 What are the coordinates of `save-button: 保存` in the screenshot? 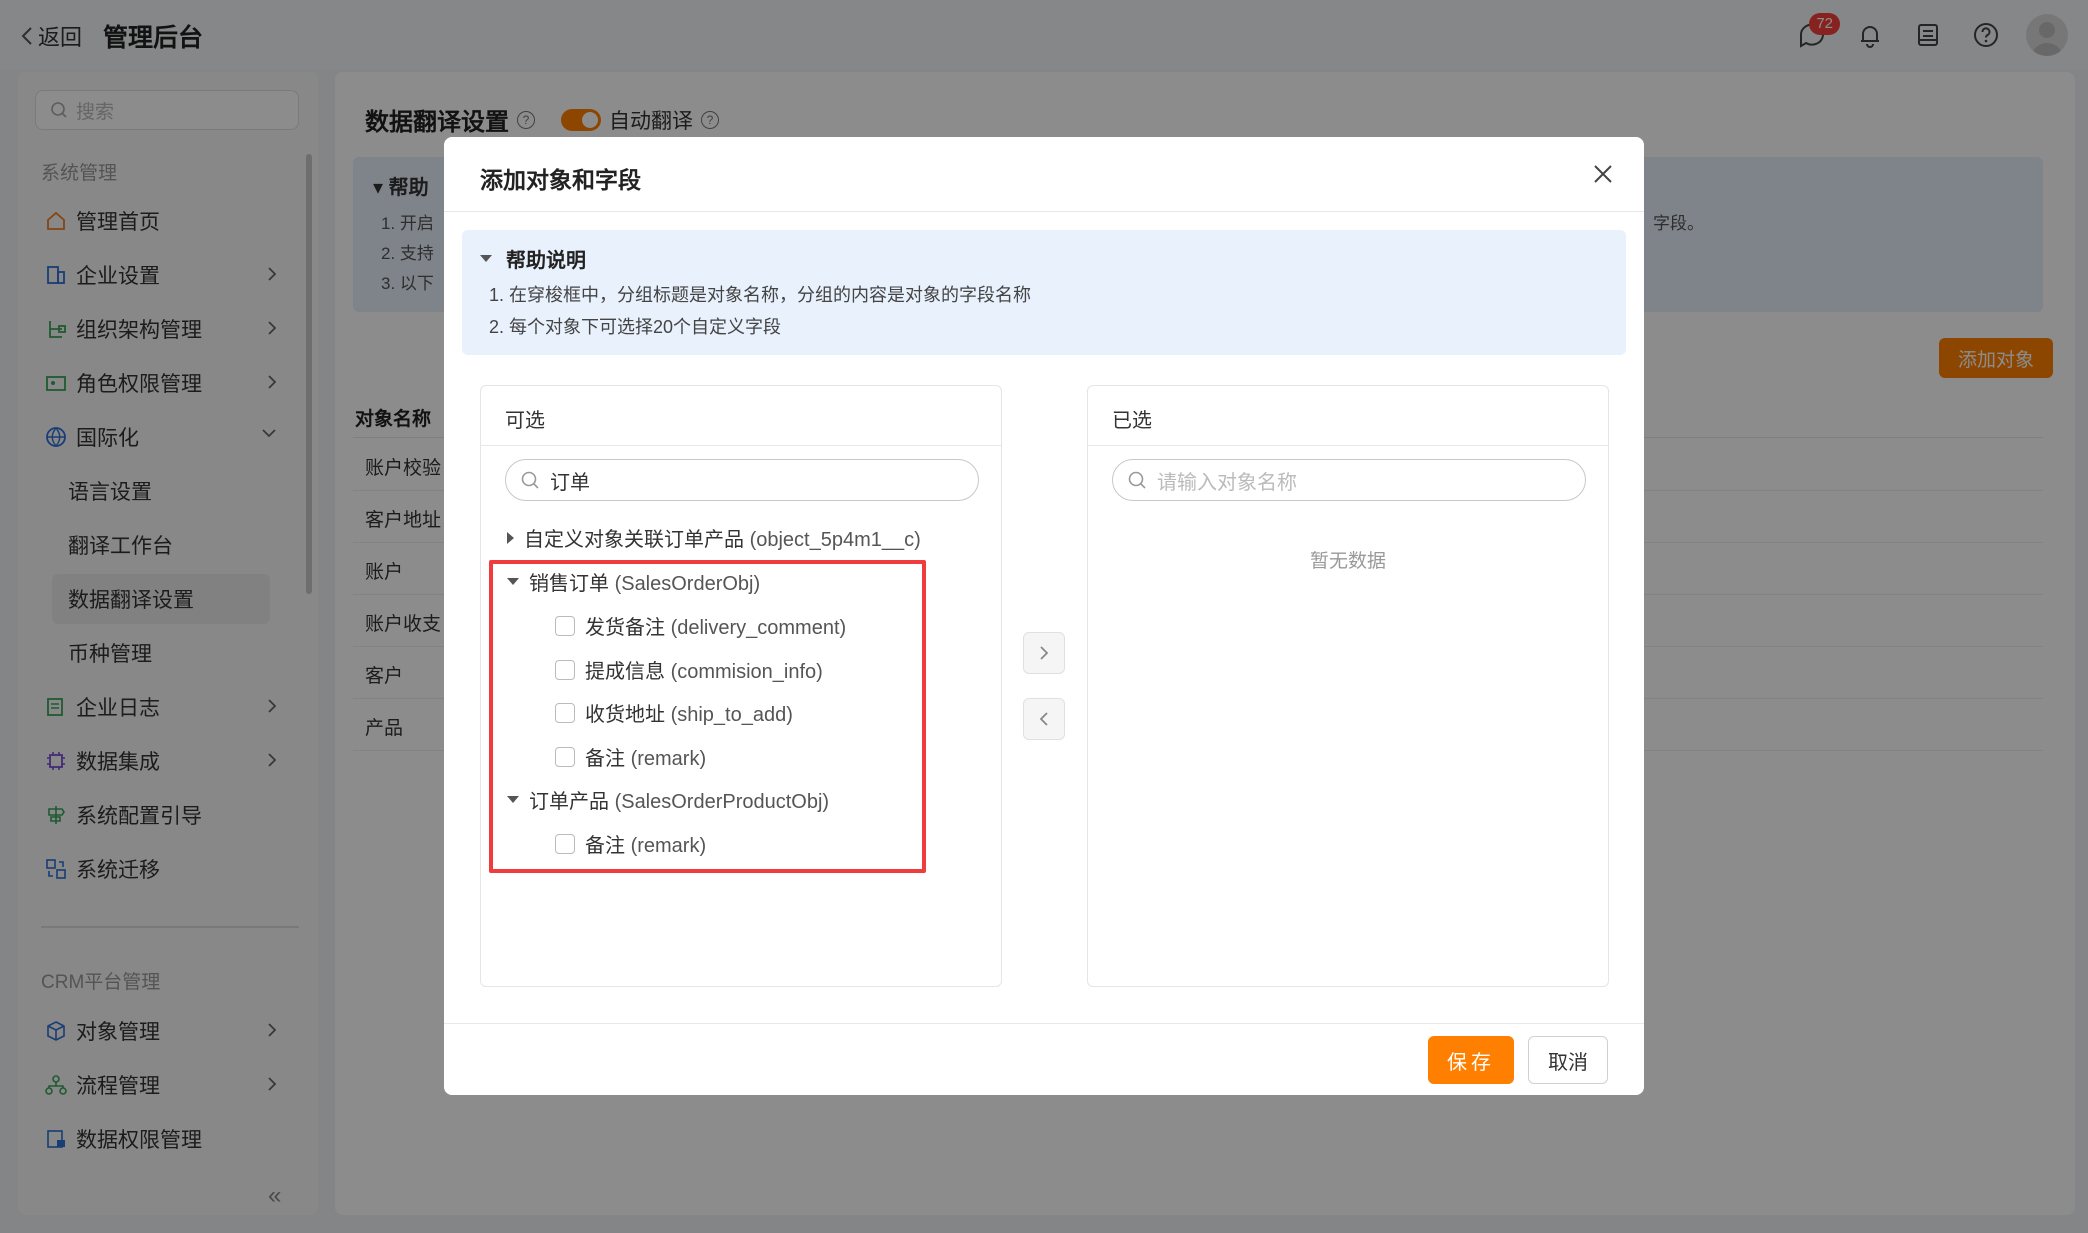 It's located at (1471, 1060).